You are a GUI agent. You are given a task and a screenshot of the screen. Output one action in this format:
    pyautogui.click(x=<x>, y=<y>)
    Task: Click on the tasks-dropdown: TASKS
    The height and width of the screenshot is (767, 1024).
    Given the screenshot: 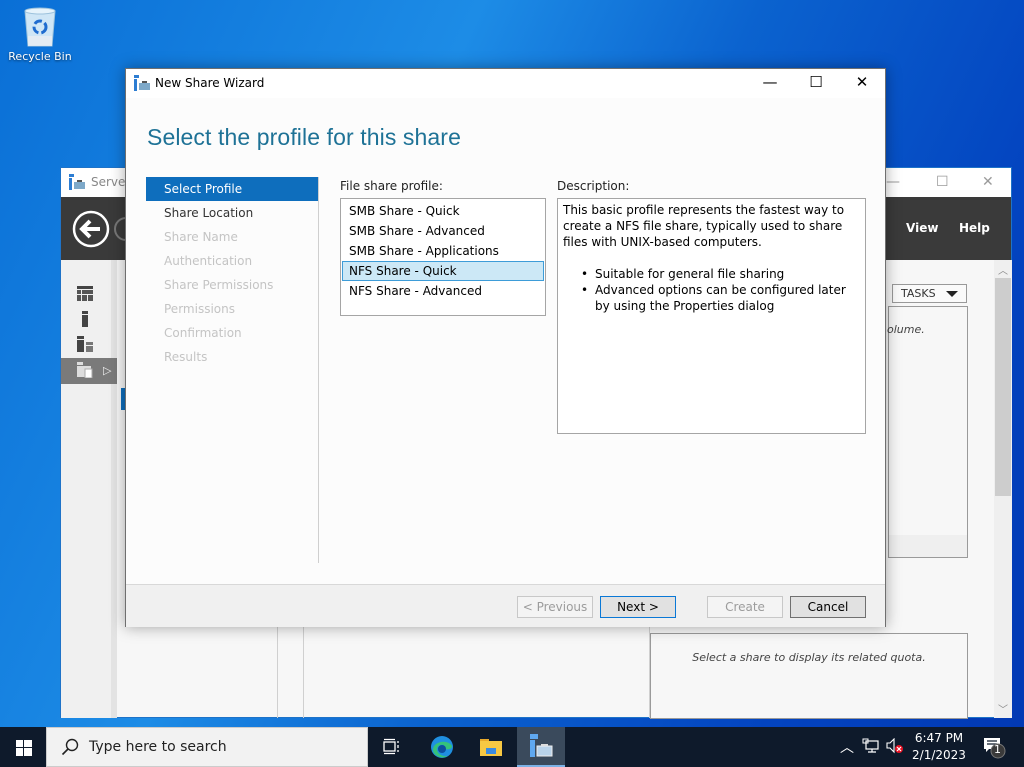 What is the action you would take?
    pyautogui.click(x=929, y=293)
    